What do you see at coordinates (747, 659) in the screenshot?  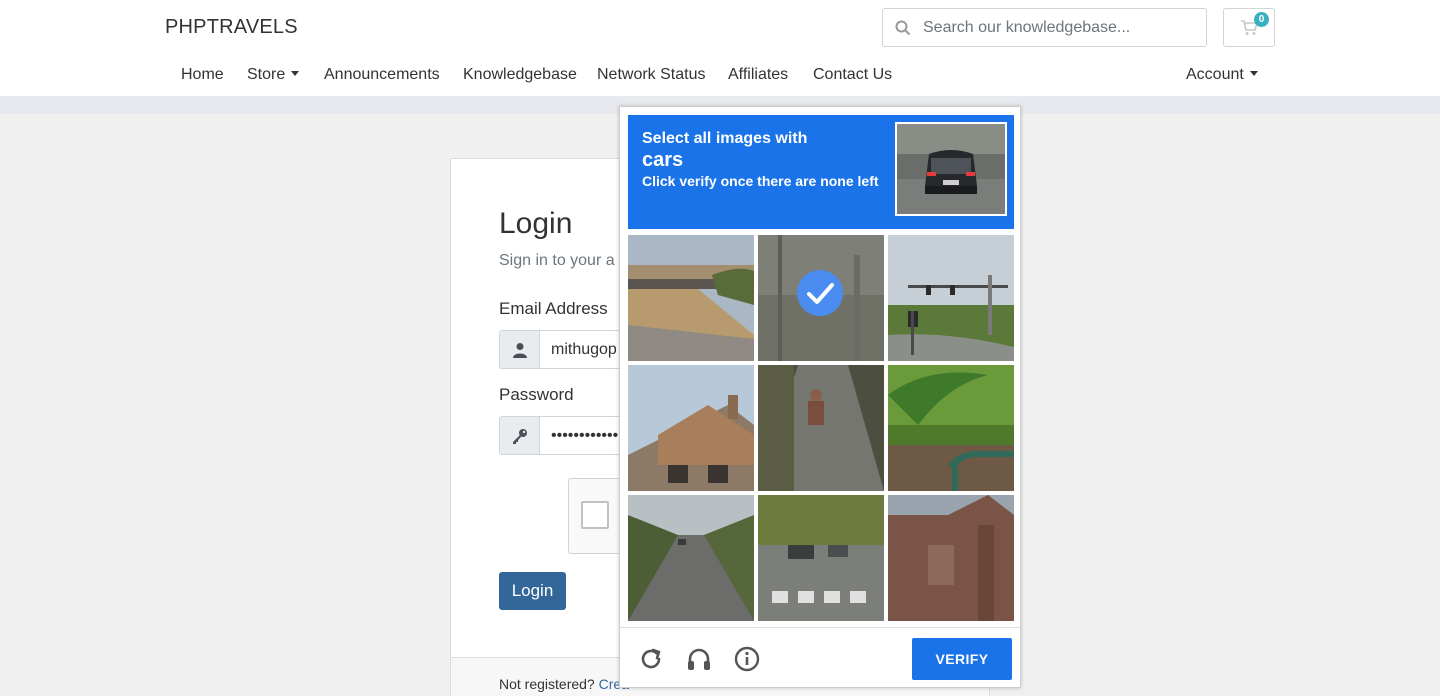 I see `info-icon` at bounding box center [747, 659].